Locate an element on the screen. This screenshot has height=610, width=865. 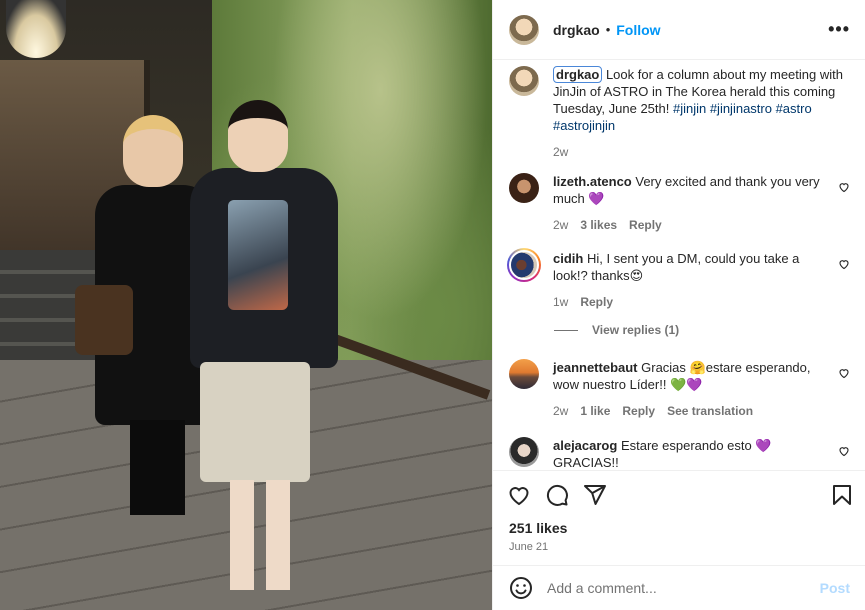
follow-button: Follow is located at coordinates (638, 30).